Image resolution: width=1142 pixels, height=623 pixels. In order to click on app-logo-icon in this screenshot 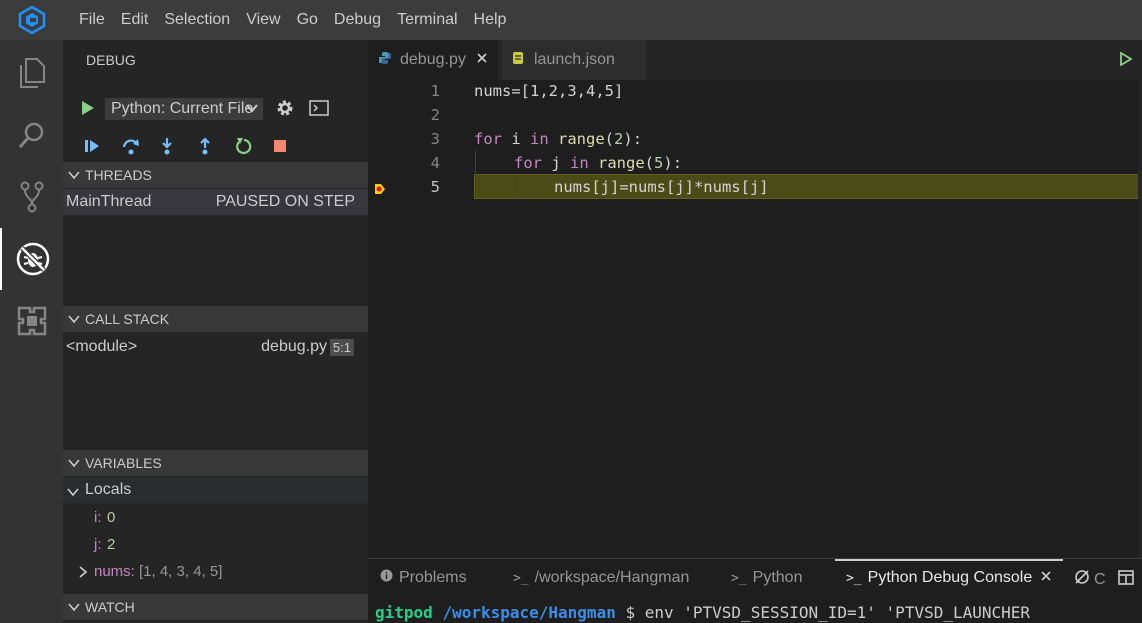, I will do `click(31, 20)`.